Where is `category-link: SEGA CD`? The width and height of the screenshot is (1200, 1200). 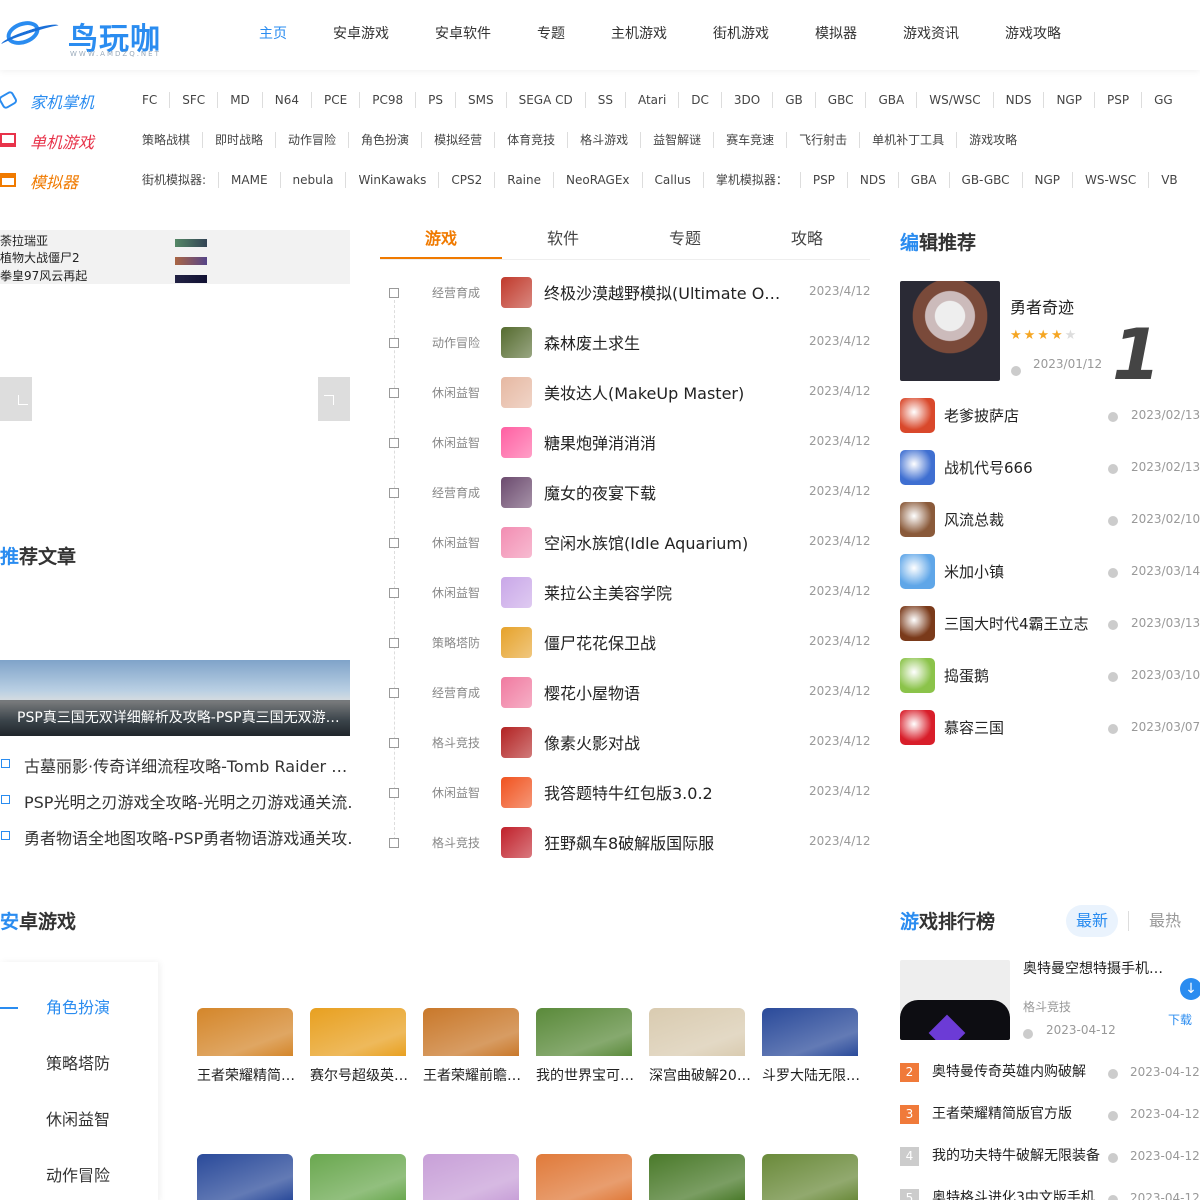 category-link: SEGA CD is located at coordinates (546, 100).